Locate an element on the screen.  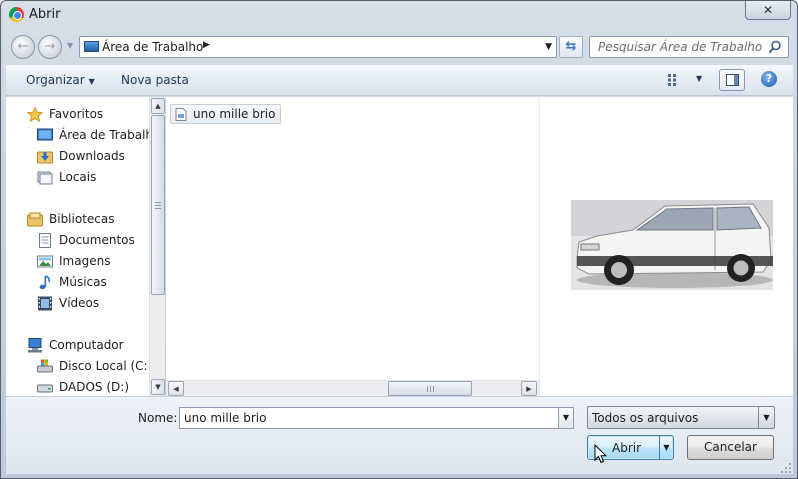
music-note-icon is located at coordinates (44, 282).